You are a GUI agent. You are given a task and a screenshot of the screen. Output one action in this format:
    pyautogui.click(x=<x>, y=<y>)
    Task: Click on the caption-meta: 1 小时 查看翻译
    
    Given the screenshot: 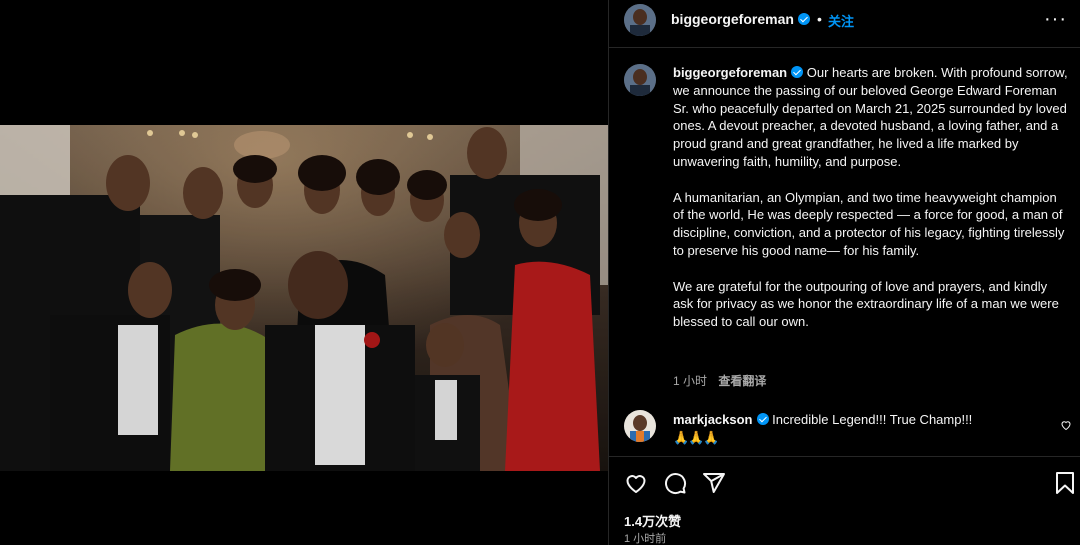 What is the action you would take?
    pyautogui.click(x=719, y=380)
    